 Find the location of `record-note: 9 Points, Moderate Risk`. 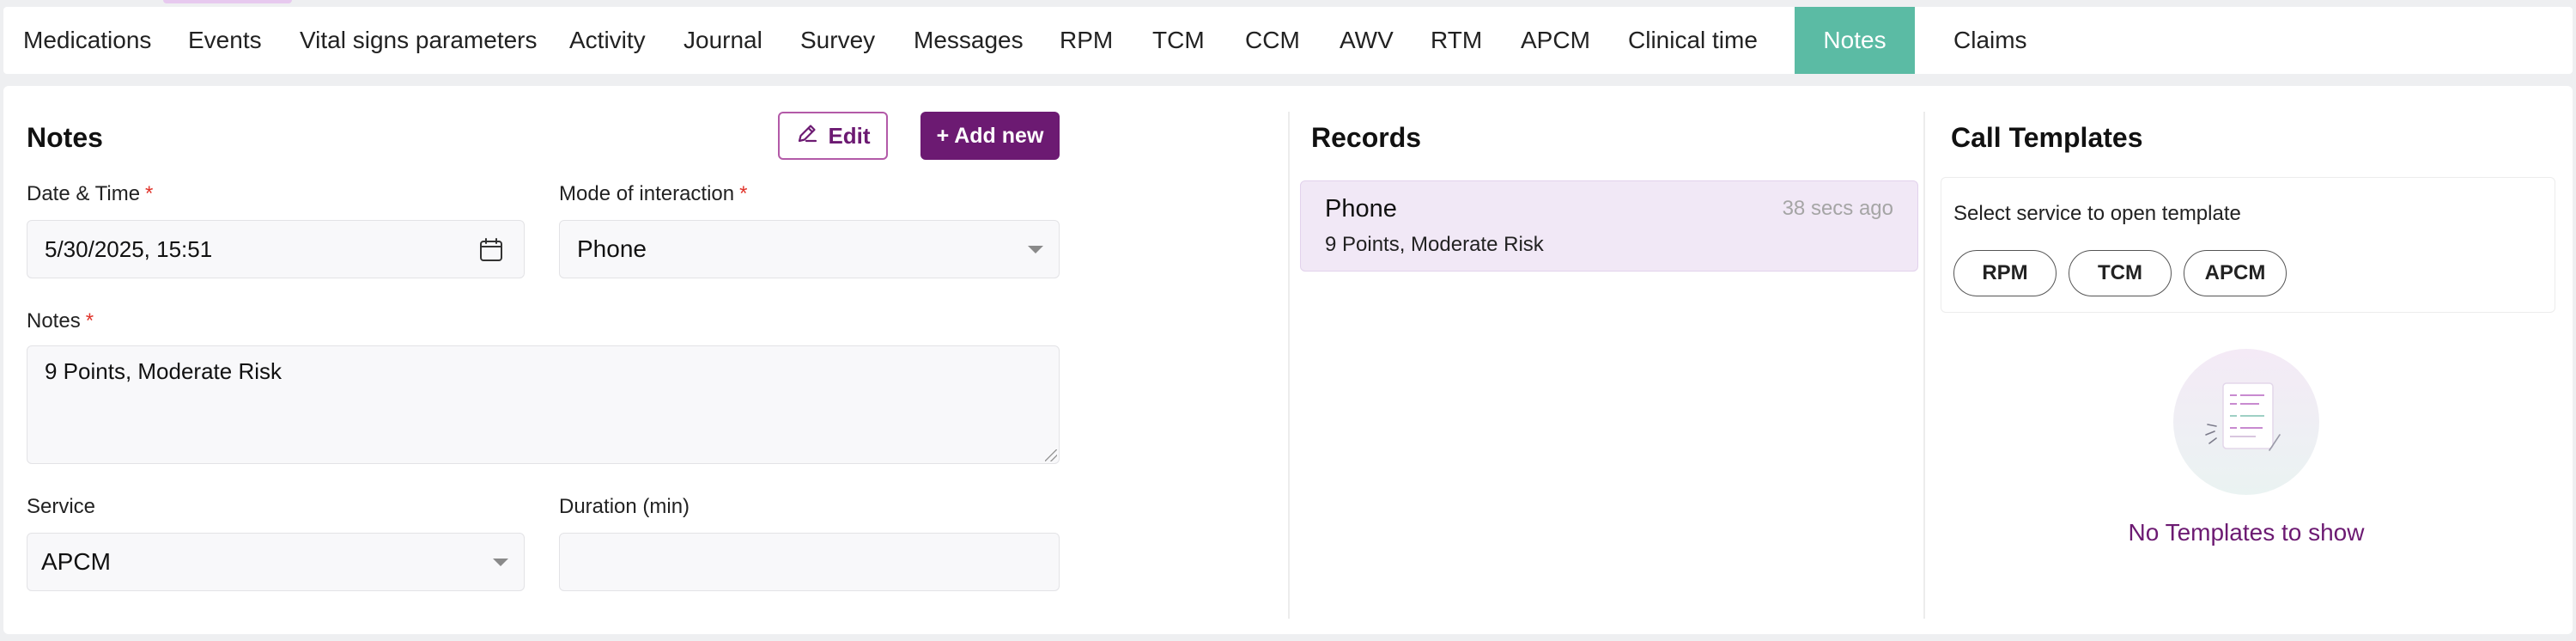

record-note: 9 Points, Moderate Risk is located at coordinates (1434, 244).